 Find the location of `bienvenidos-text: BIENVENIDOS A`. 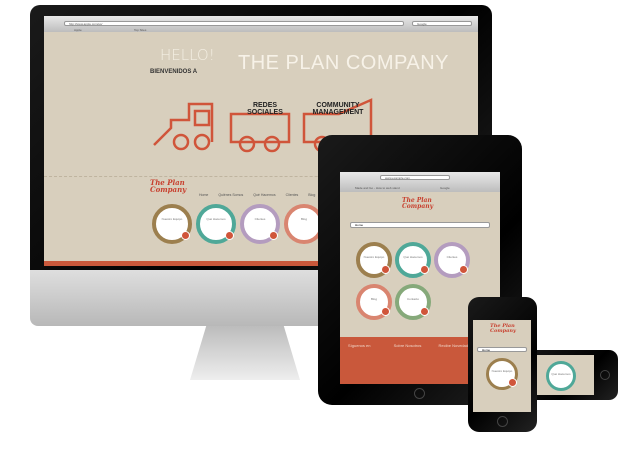

bienvenidos-text: BIENVENIDOS A is located at coordinates (174, 72).